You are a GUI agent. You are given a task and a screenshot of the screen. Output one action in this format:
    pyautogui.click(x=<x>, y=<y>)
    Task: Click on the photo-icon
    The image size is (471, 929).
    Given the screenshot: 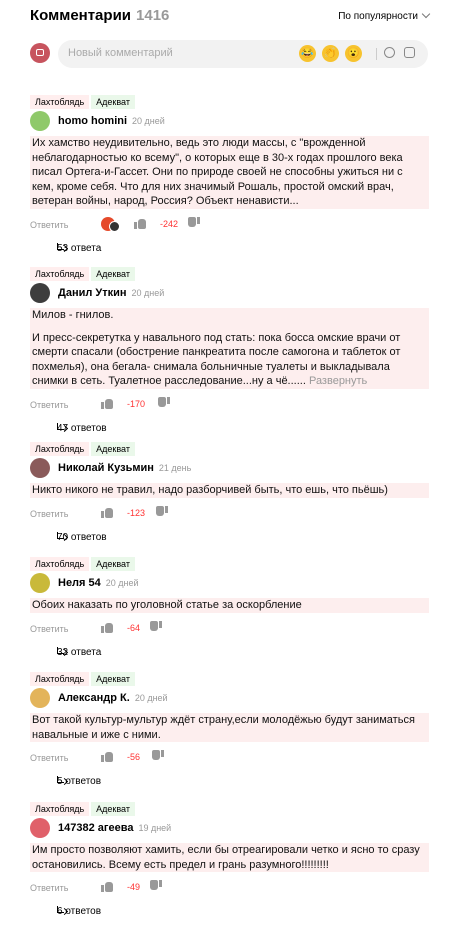 What is the action you would take?
    pyautogui.click(x=409, y=52)
    